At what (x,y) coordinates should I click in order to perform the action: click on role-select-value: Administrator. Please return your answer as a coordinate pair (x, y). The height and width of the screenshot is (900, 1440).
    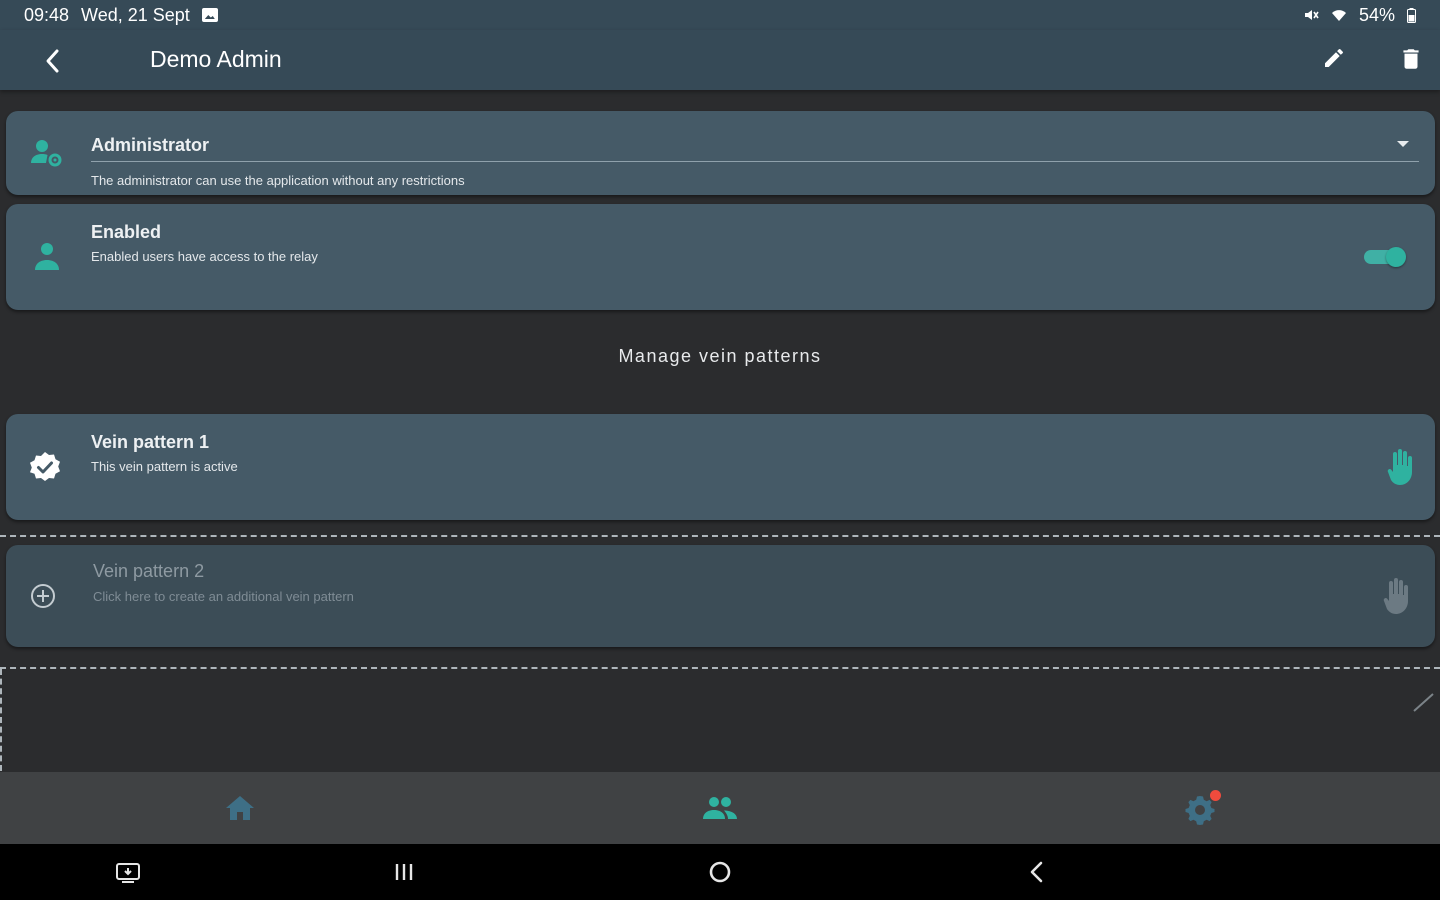
    Looking at the image, I should click on (150, 145).